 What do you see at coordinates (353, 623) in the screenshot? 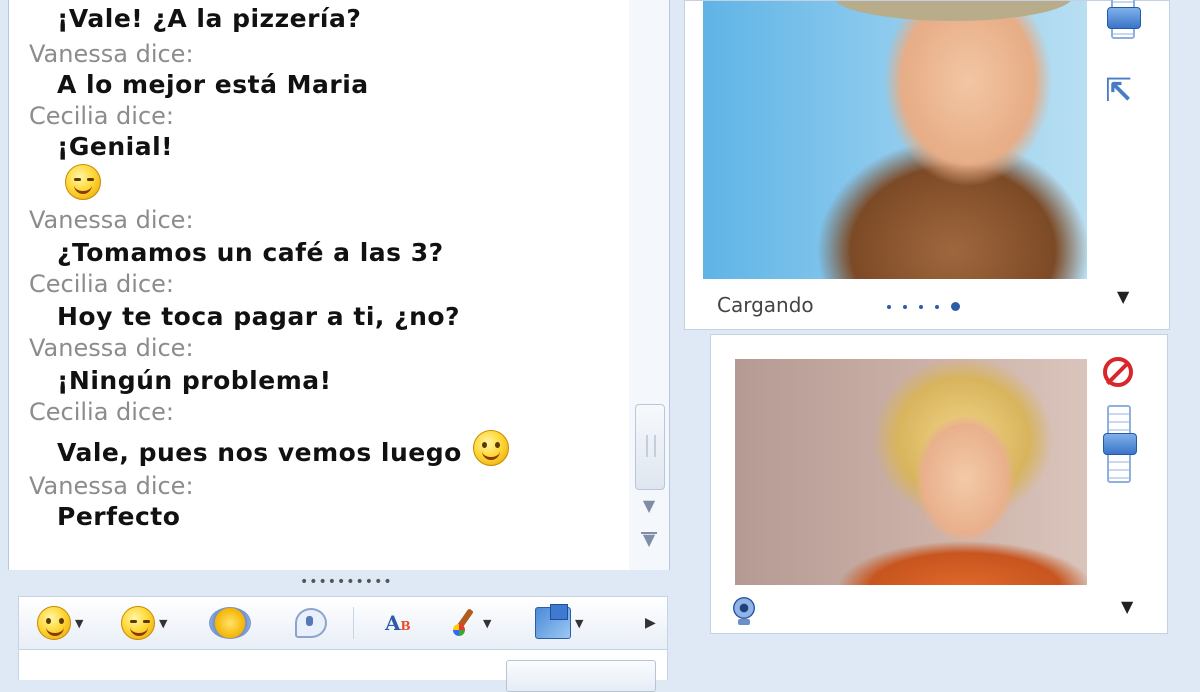
I see `toolbar-divider` at bounding box center [353, 623].